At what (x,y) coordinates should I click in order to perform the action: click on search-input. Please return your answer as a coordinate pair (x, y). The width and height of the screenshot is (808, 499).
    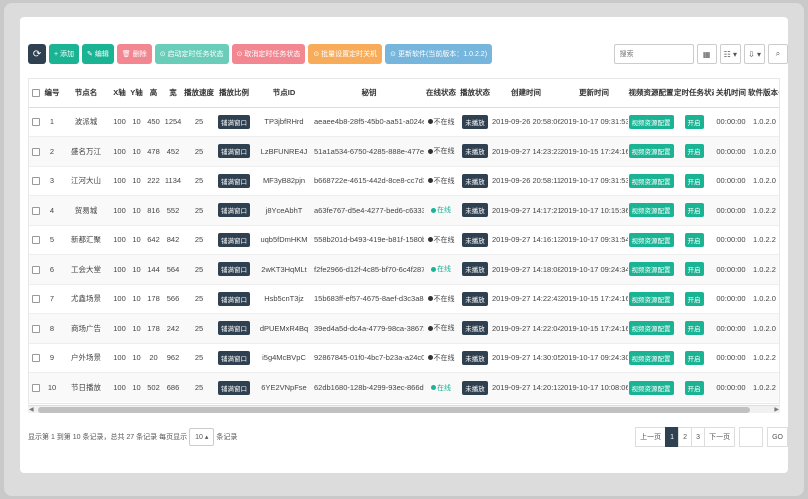
    Looking at the image, I should click on (653, 54).